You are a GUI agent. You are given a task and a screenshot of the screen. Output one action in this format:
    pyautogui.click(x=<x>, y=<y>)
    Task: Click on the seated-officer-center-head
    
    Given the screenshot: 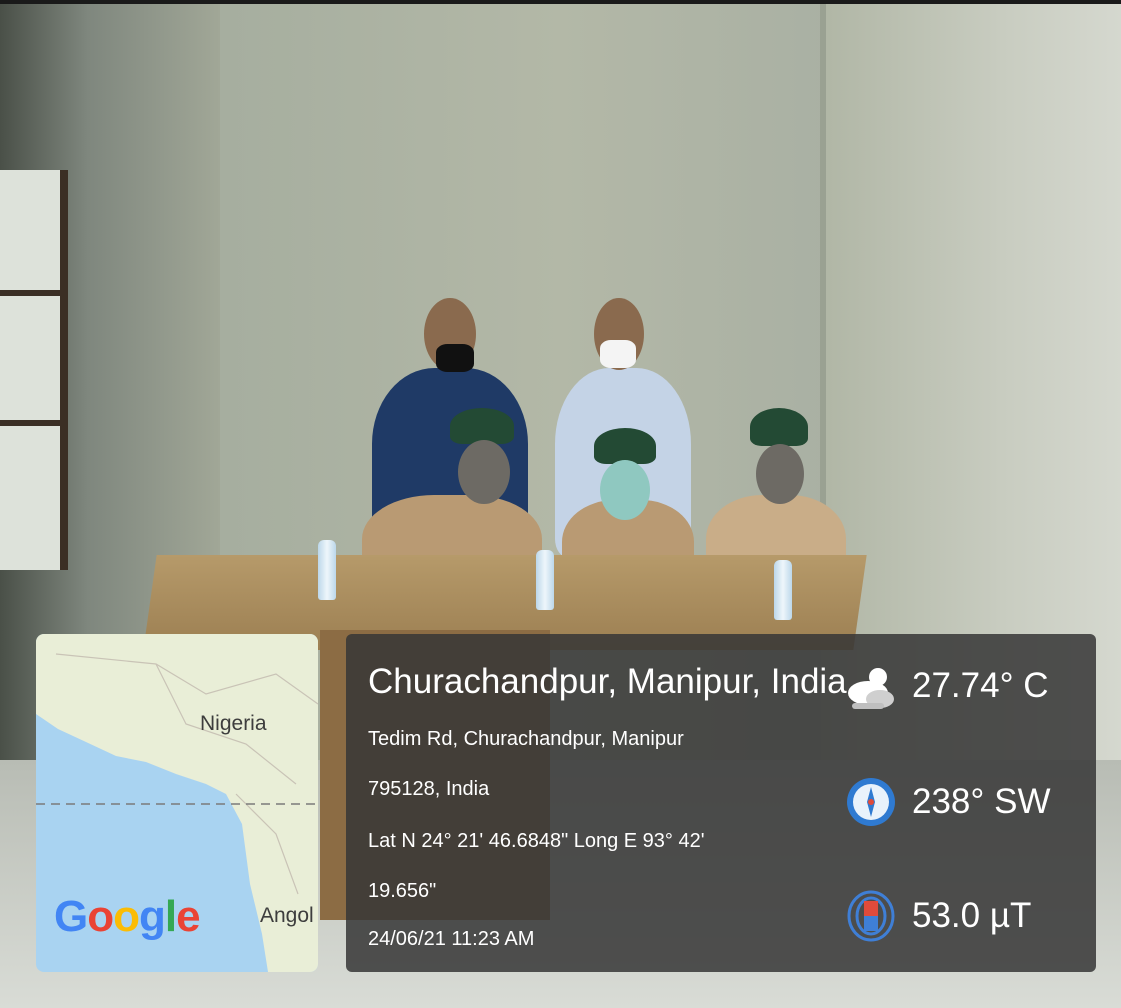 What is the action you would take?
    pyautogui.click(x=625, y=490)
    